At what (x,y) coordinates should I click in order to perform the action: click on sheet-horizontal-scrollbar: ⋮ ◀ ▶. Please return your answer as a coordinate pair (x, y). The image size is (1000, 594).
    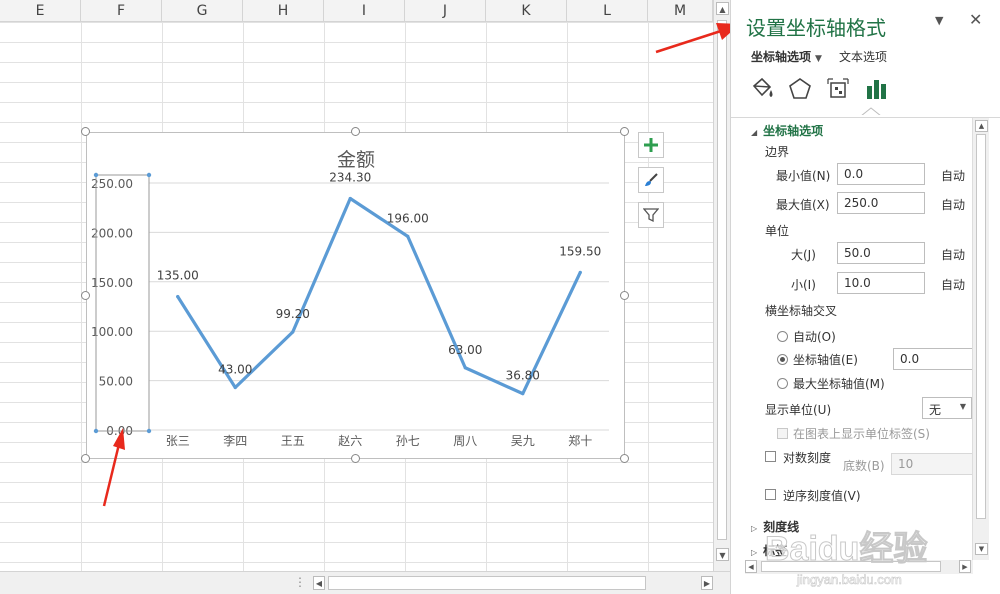
    Looking at the image, I should click on (365, 582).